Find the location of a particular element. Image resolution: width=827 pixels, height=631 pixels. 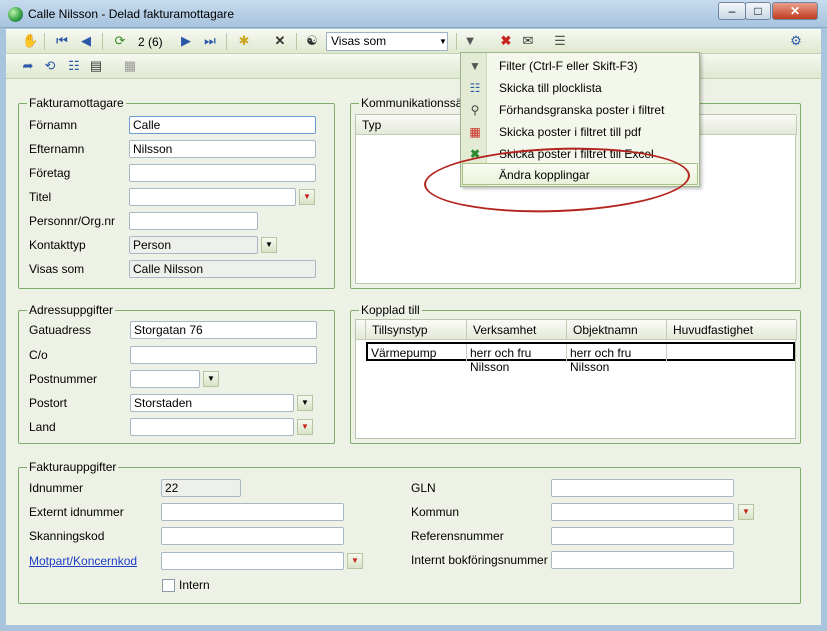

postort-dropdown-icon: ▼ is located at coordinates (305, 403).